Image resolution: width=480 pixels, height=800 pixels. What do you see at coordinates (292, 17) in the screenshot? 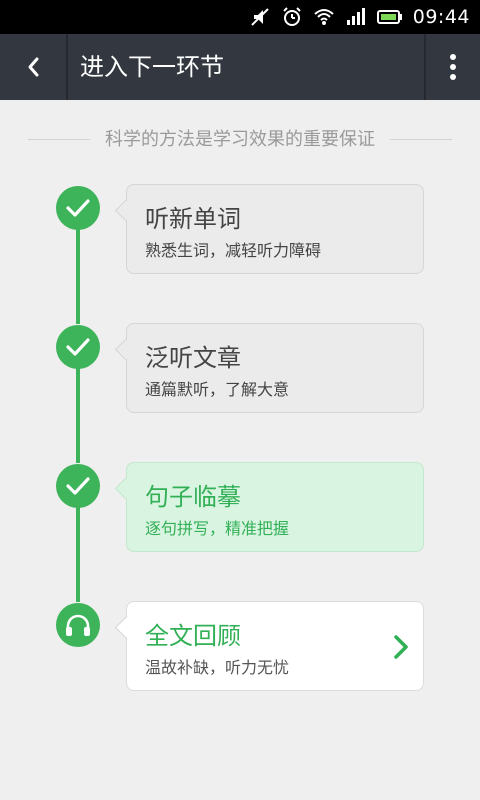
I see `alarm-icon` at bounding box center [292, 17].